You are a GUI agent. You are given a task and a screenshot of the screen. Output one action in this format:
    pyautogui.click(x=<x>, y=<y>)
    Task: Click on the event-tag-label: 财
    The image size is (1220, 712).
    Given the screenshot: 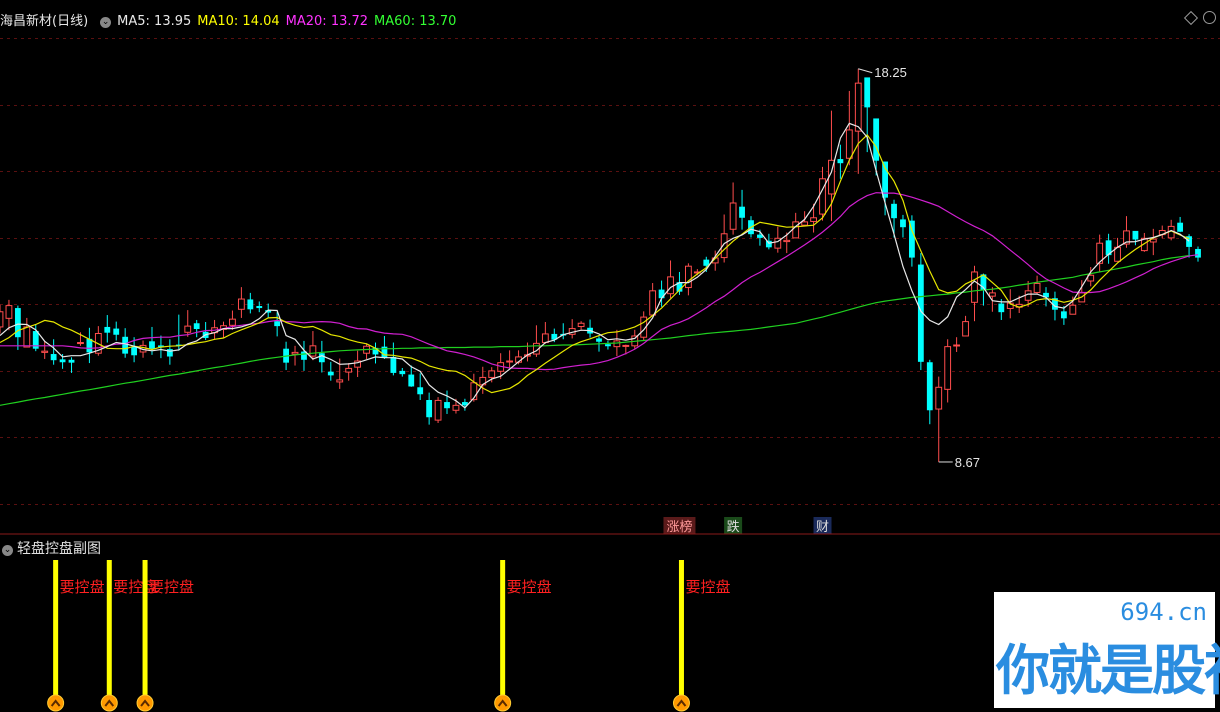 What is the action you would take?
    pyautogui.click(x=822, y=527)
    